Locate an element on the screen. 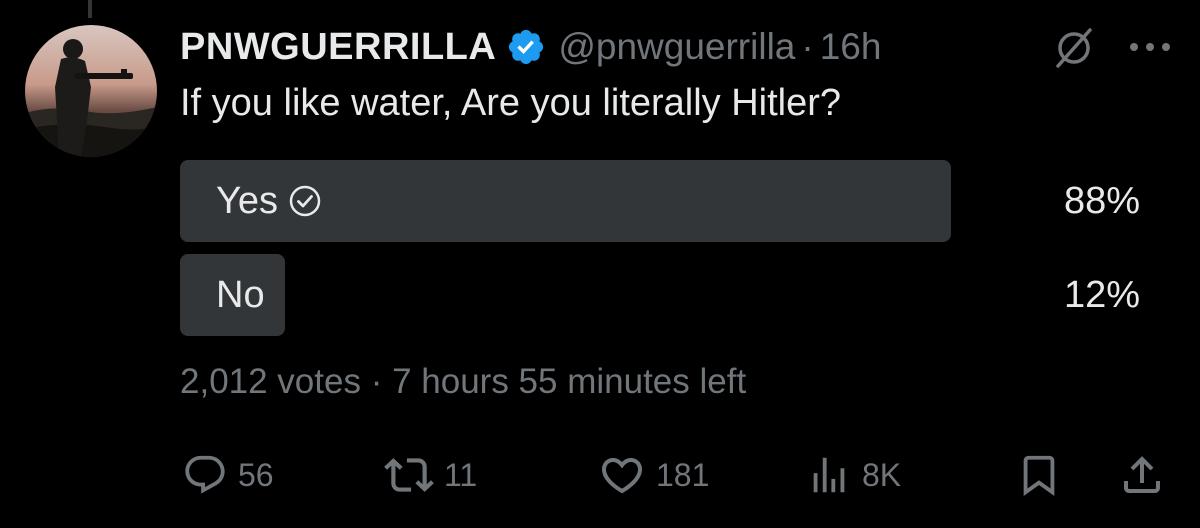 The height and width of the screenshot is (528, 1200). poll-vote-count: 2,012 votes is located at coordinates (270, 381).